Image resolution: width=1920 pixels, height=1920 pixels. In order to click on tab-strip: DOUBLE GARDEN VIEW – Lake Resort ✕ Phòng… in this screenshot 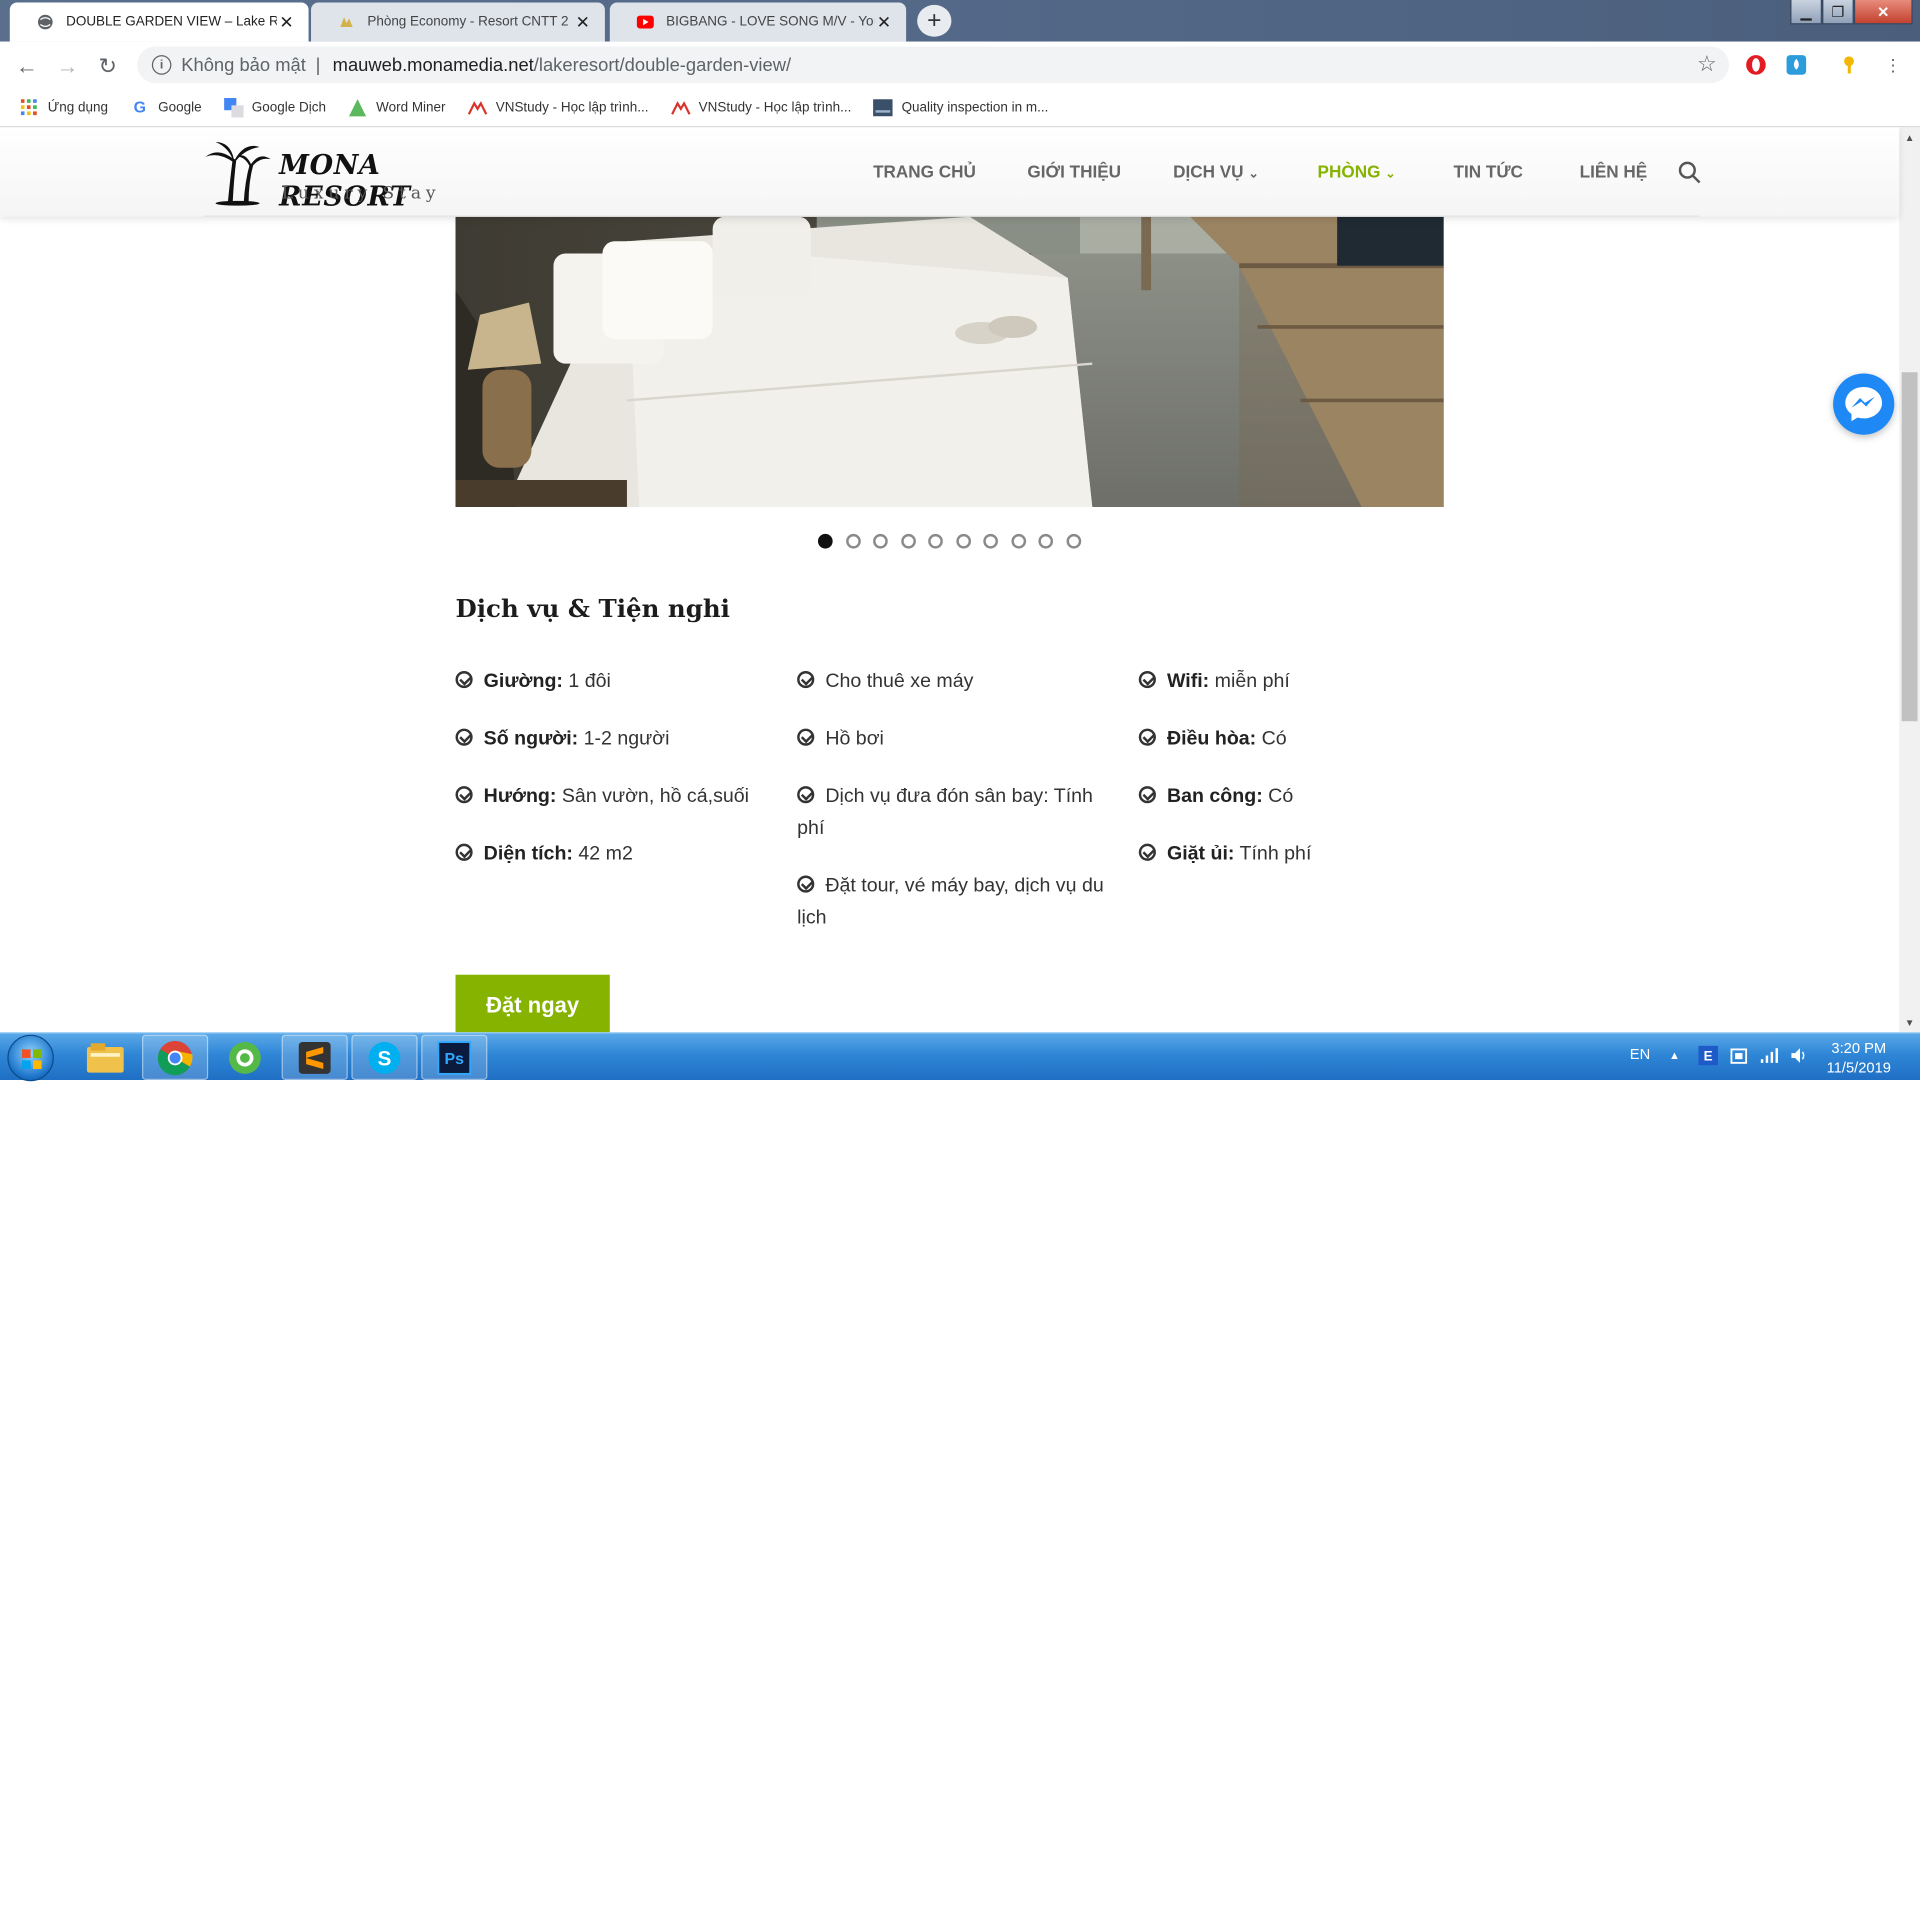, I will do `click(960, 21)`.